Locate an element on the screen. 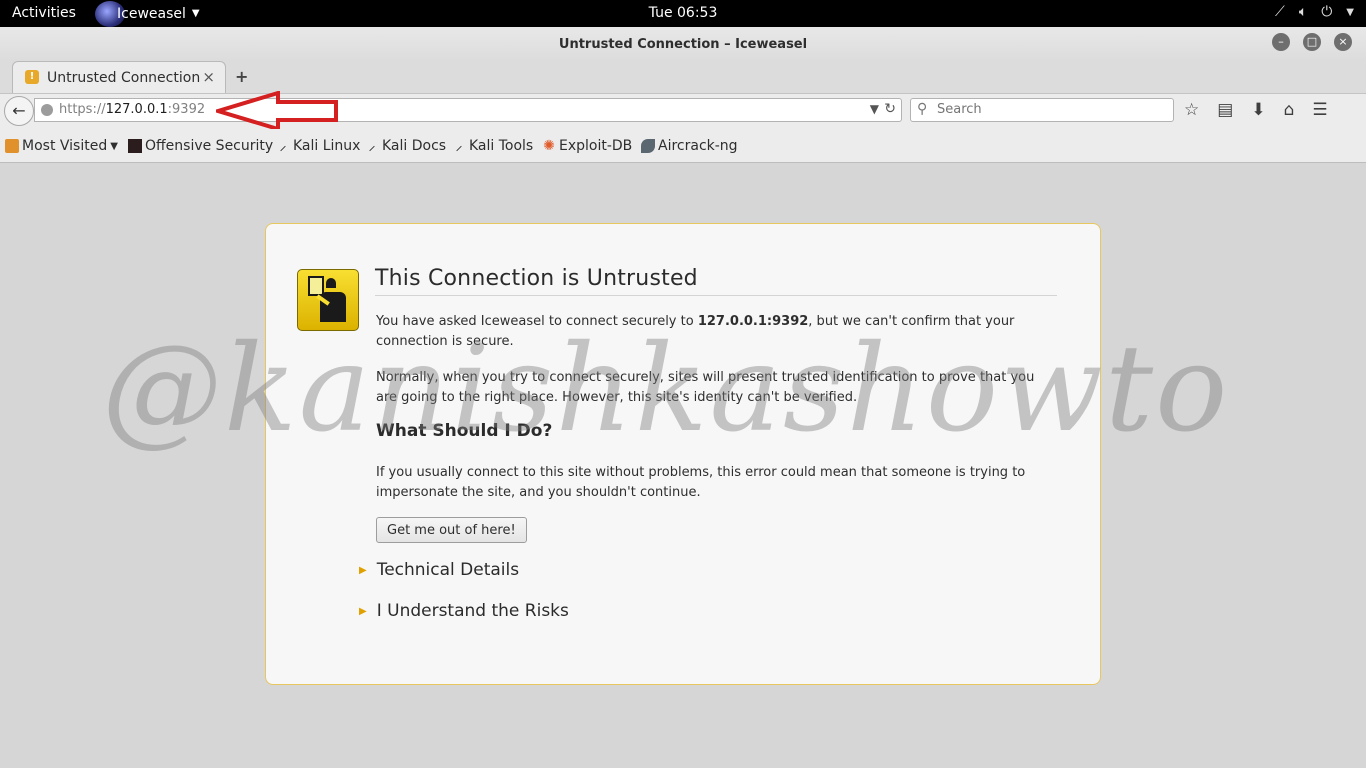 The width and height of the screenshot is (1366, 768). maximize-icon: □ is located at coordinates (1312, 42).